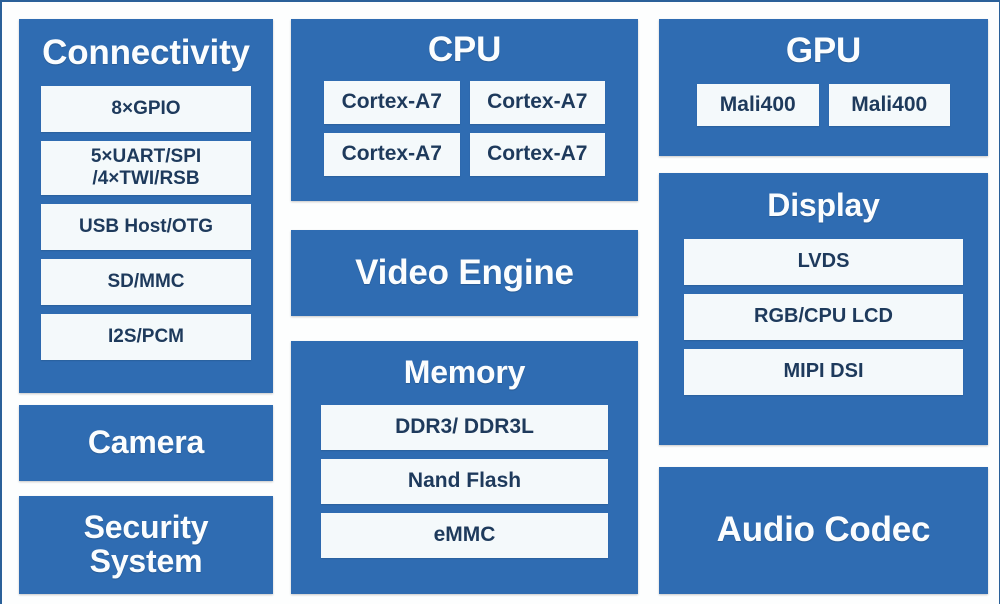  Describe the element at coordinates (392, 154) in the screenshot. I see `item-cortex-a7-2: Cortex-A7` at that location.